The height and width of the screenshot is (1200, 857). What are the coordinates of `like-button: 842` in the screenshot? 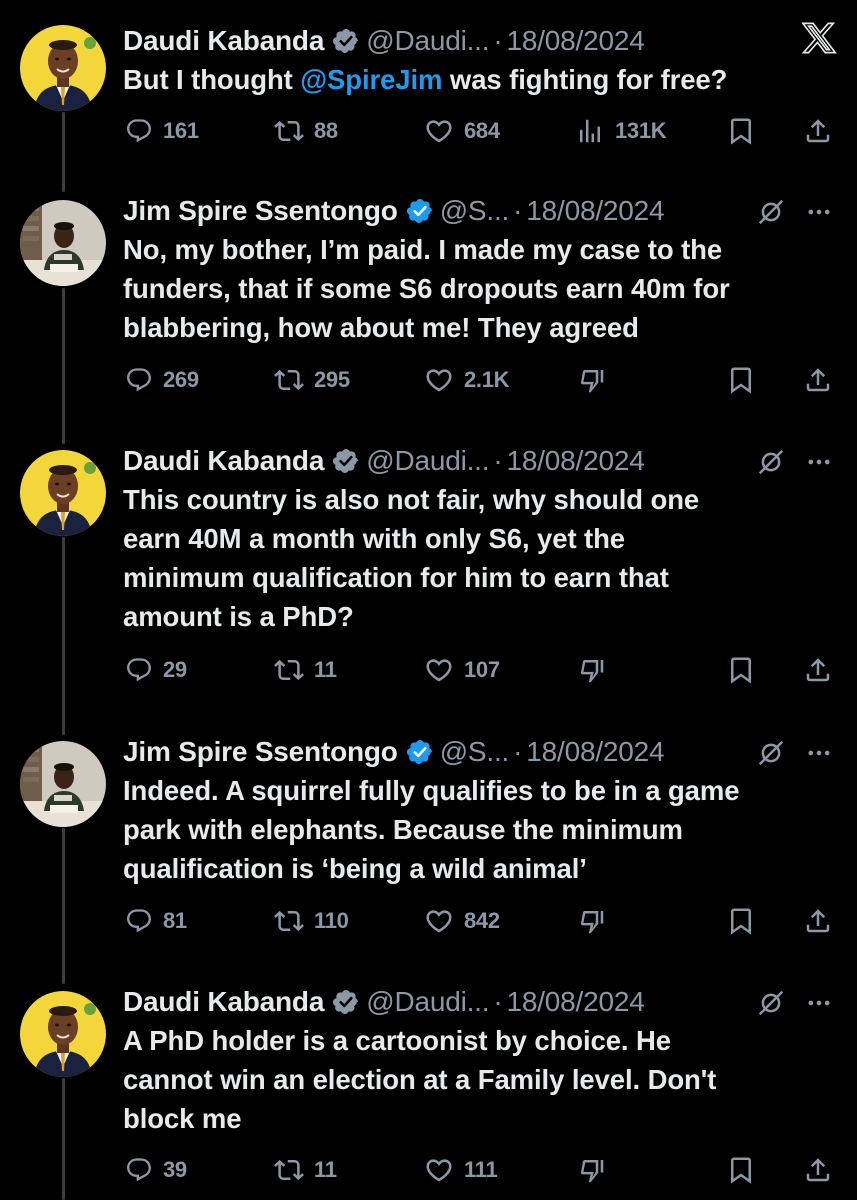 It's located at (462, 921).